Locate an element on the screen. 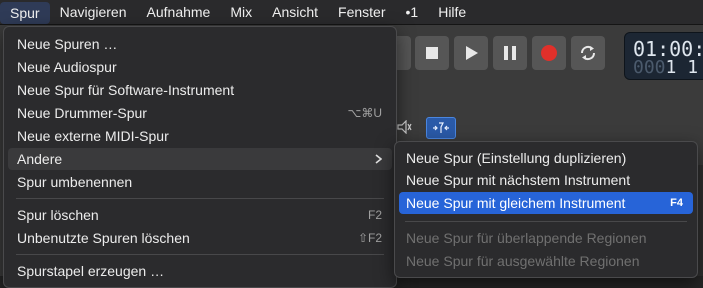 The width and height of the screenshot is (703, 288). menu-item-software-instrument: Neue Spur für Software-Instrument is located at coordinates (200, 90).